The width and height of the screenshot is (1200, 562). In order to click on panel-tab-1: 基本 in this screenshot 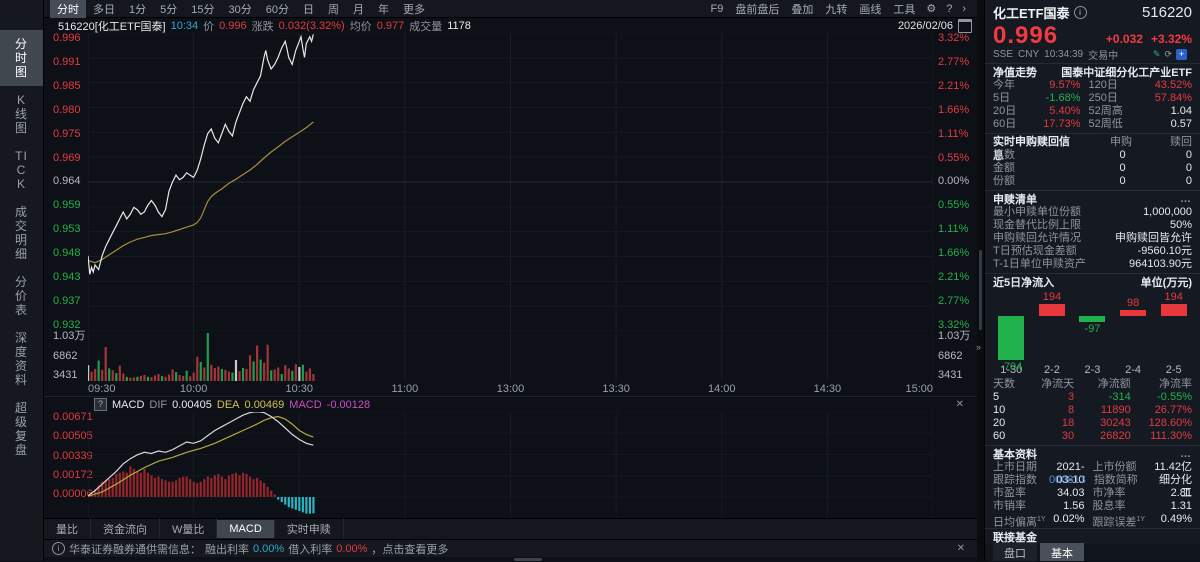, I will do `click(1062, 551)`.